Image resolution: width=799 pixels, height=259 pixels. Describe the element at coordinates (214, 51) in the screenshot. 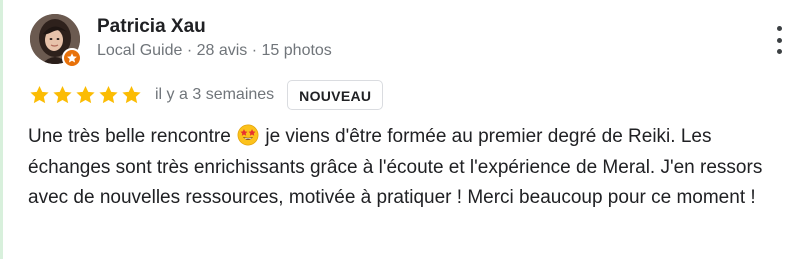

I see `author-meta: Local Guide · 28 avis · 15 photos` at that location.